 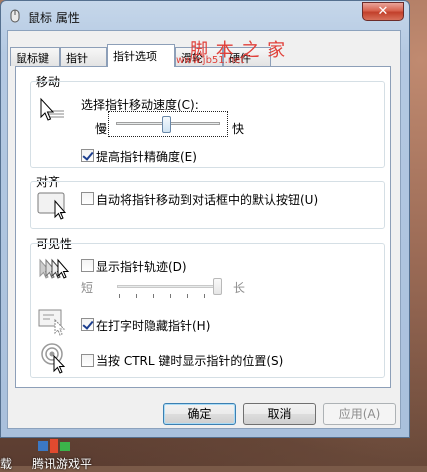 I want to click on close-icon: ✕, so click(x=383, y=11).